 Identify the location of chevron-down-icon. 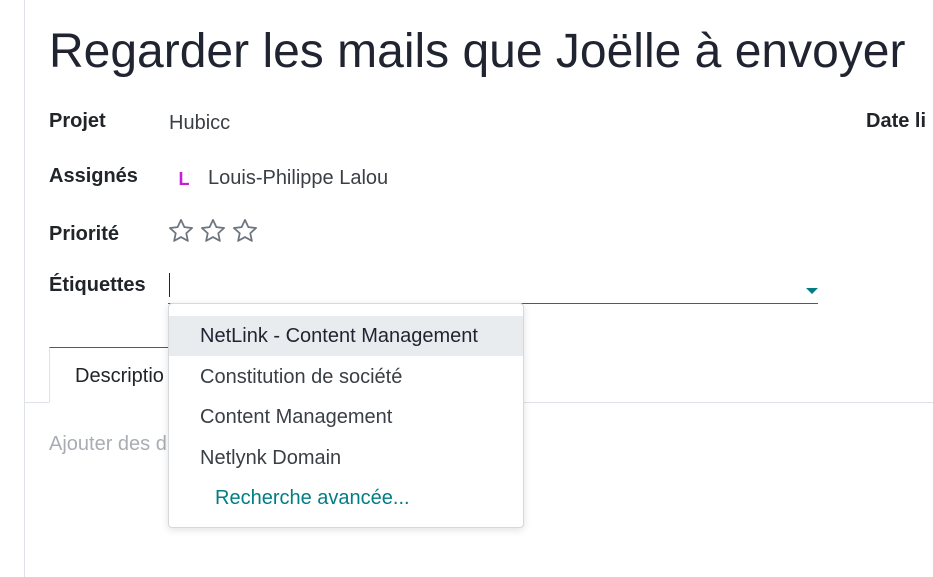
(812, 291).